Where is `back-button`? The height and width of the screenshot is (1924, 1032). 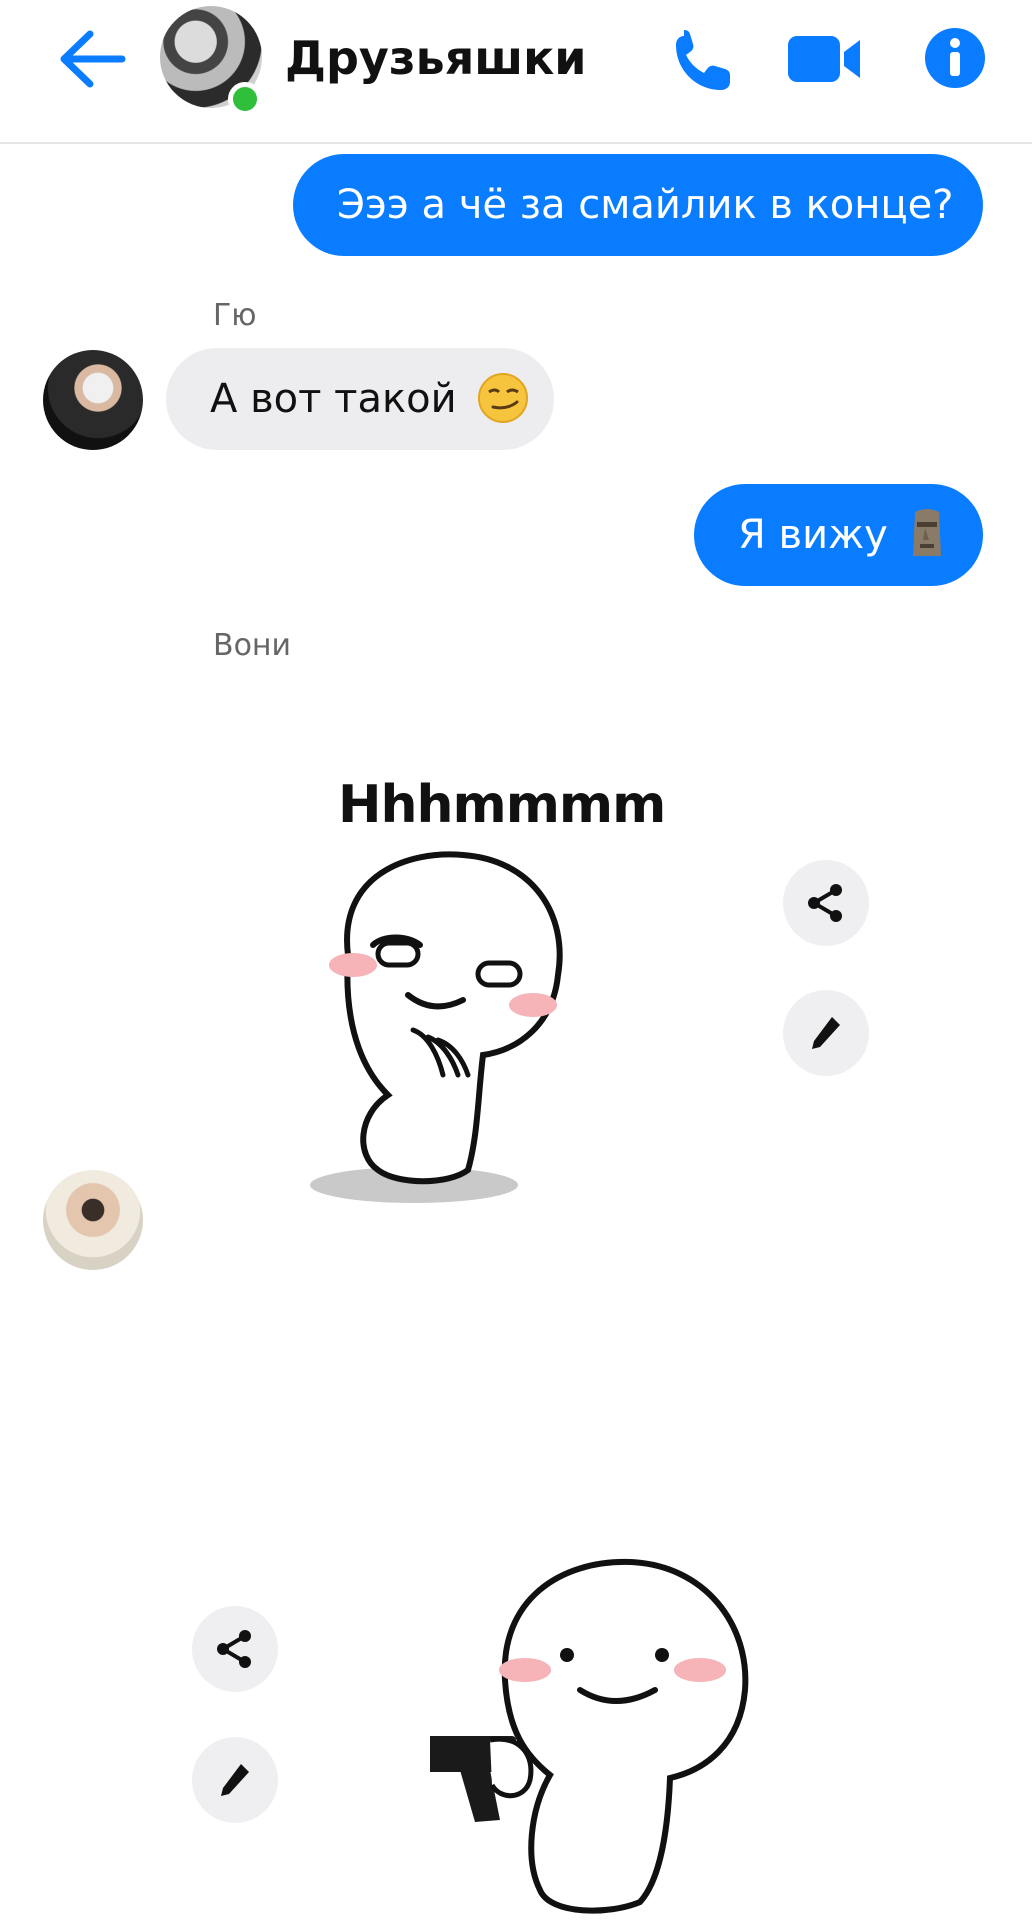 back-button is located at coordinates (92, 59).